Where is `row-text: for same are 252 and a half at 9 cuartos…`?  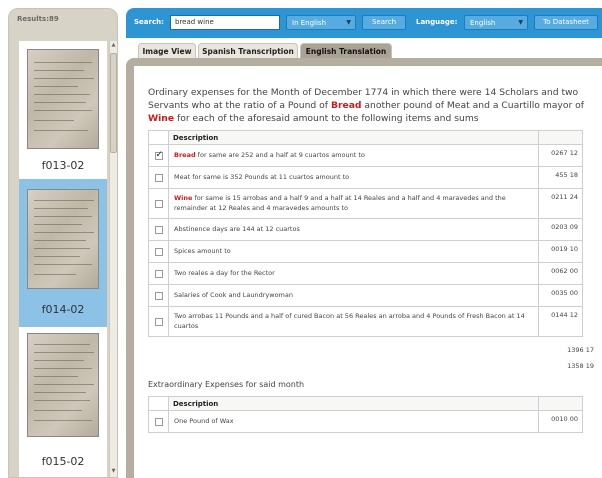
row-text: for same are 252 and a half at 9 cuartos… is located at coordinates (280, 154).